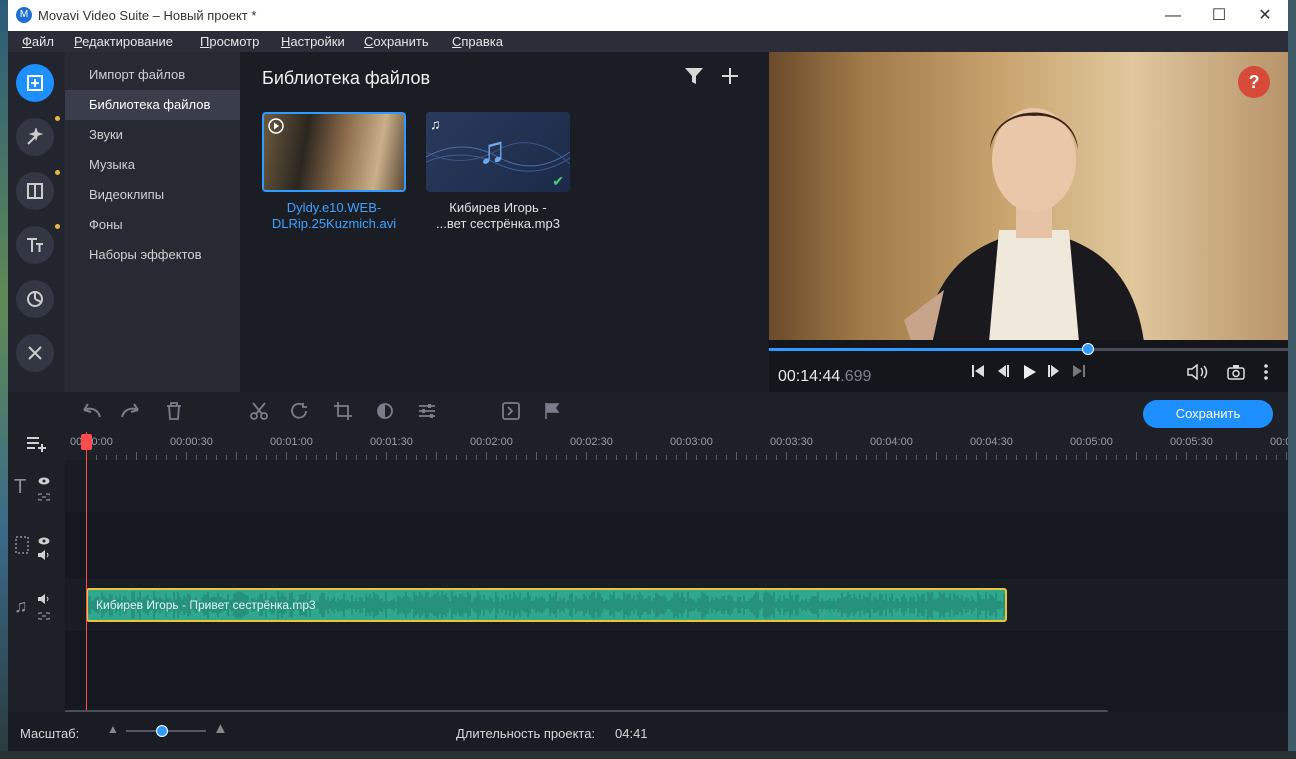  I want to click on crop-button, so click(343, 413).